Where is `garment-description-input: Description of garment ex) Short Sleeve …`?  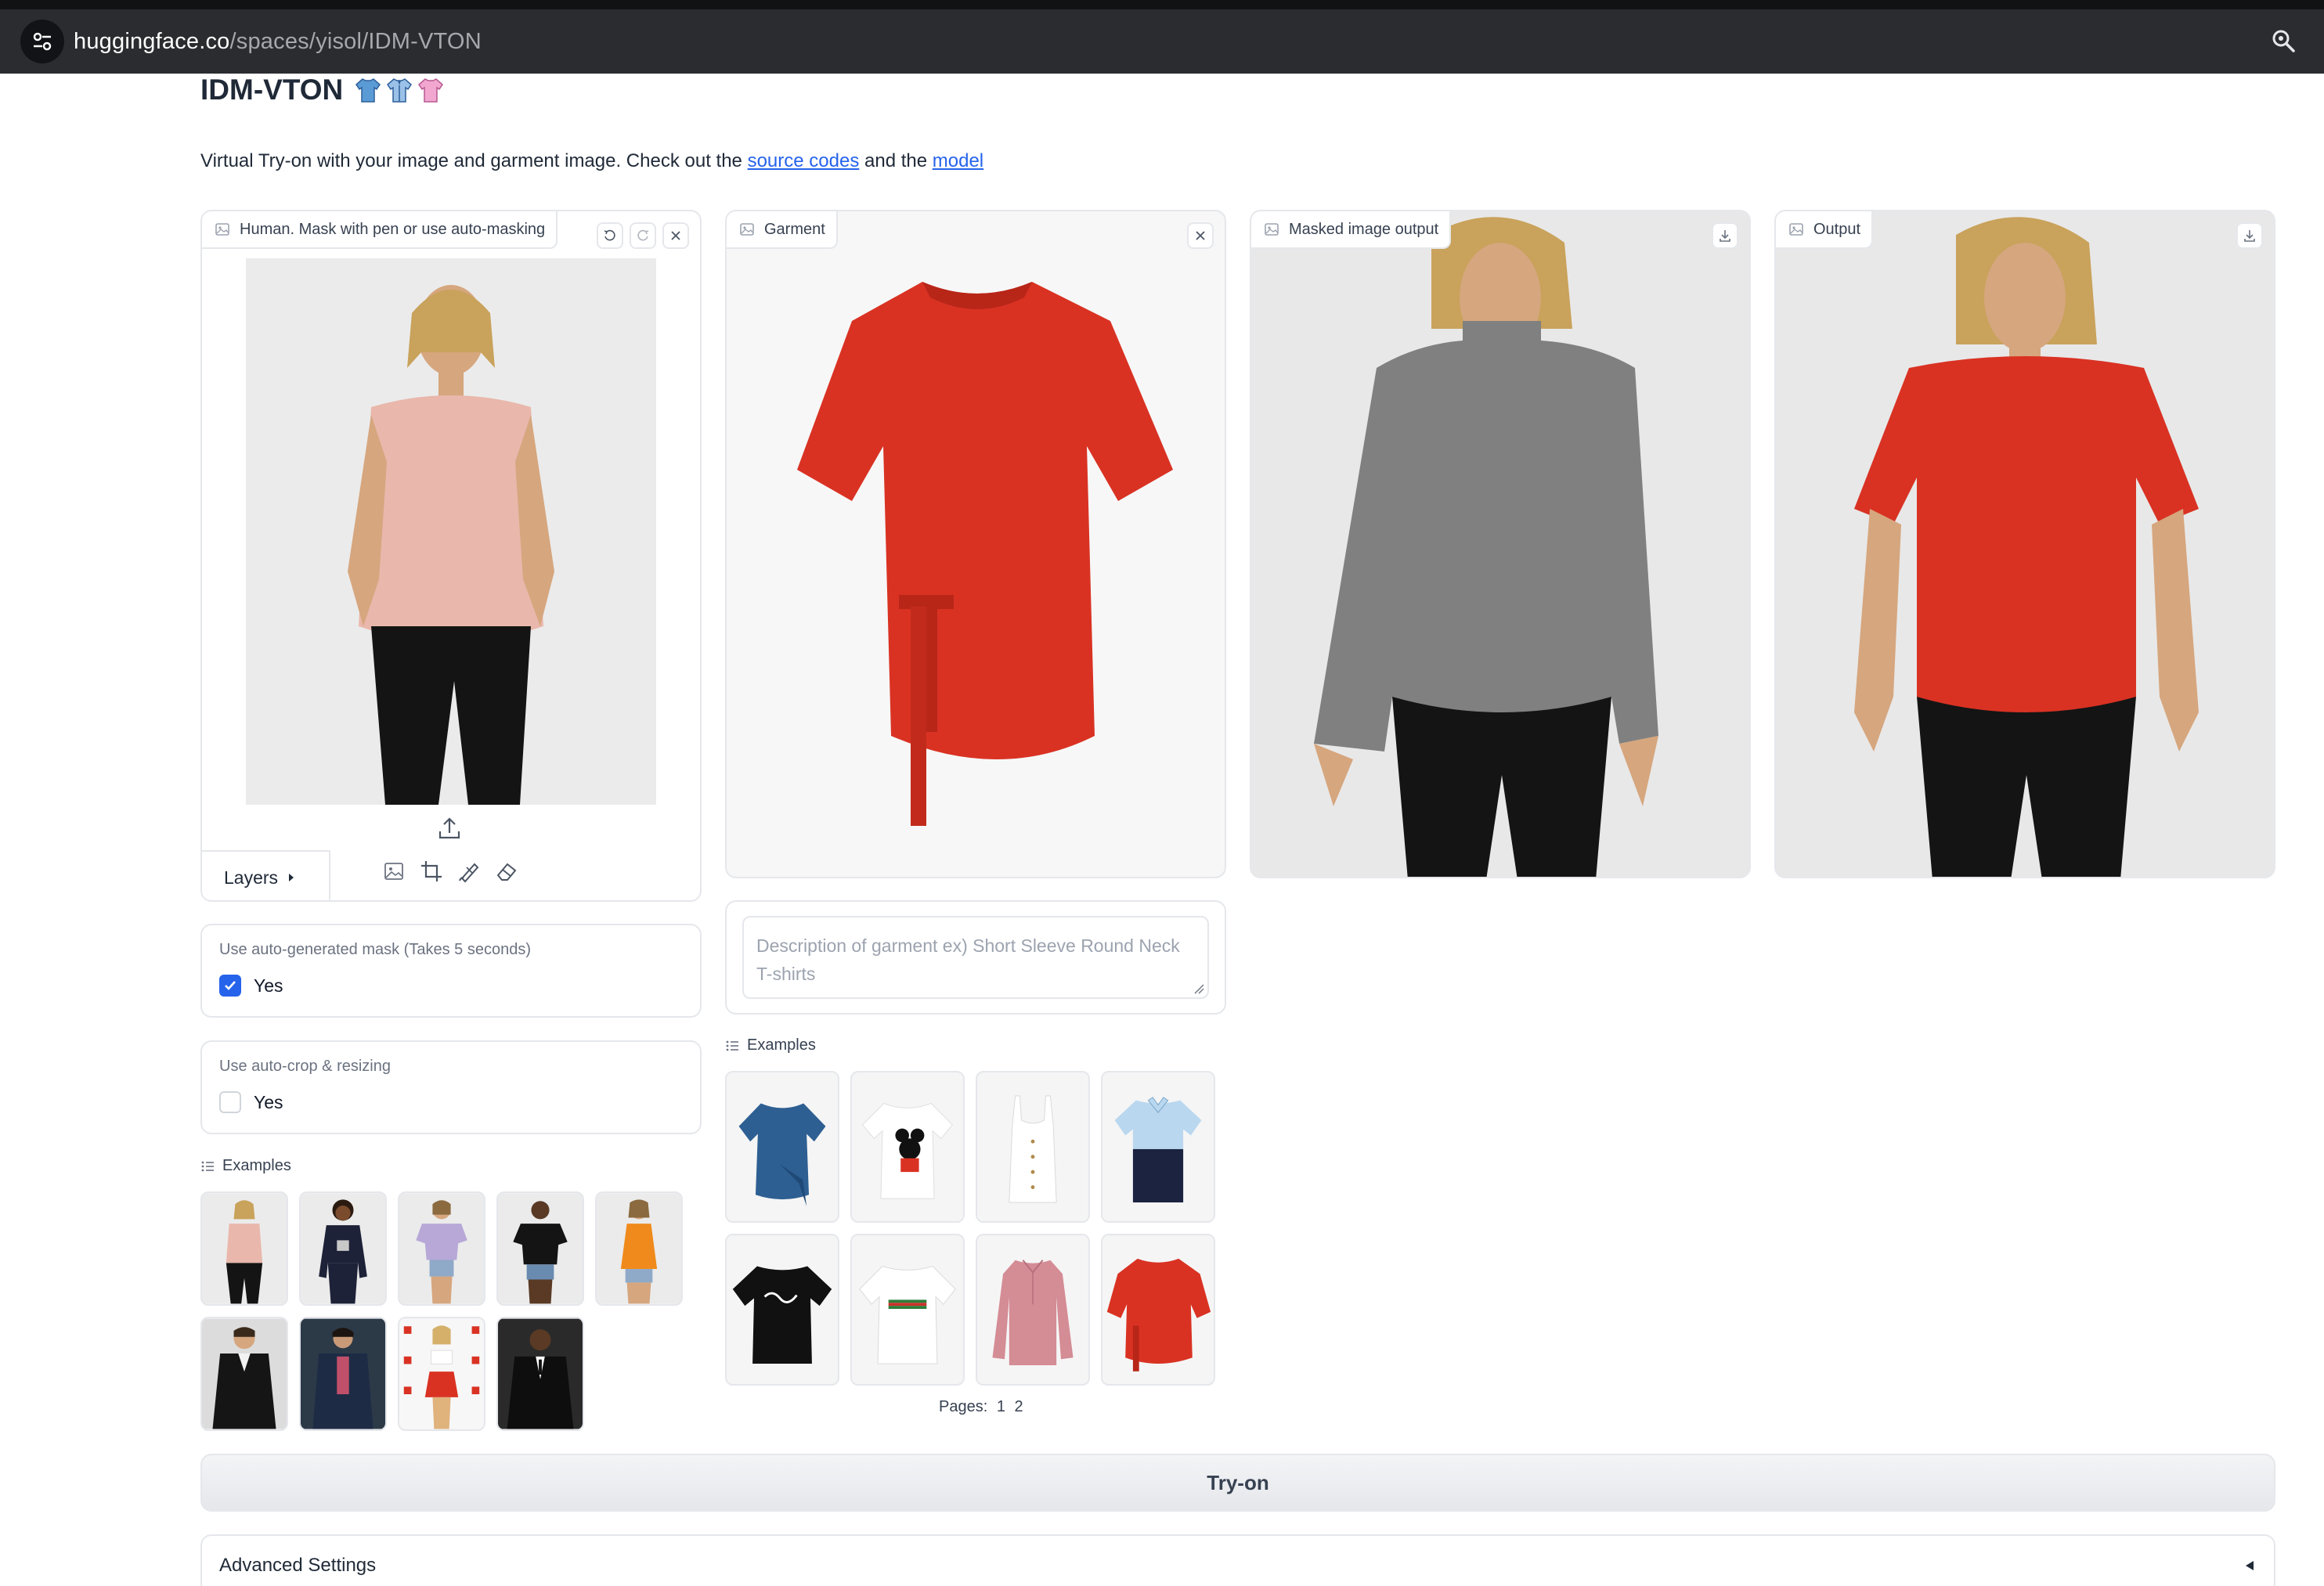 garment-description-input: Description of garment ex) Short Sleeve … is located at coordinates (975, 958).